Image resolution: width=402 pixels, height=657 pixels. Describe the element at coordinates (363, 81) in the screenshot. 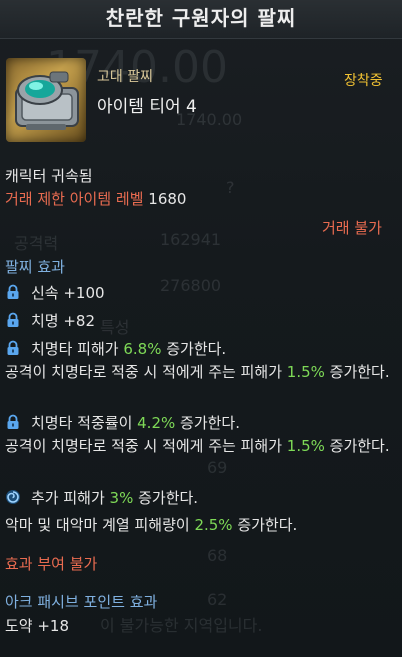

I see `equipped-status: 장착중` at that location.